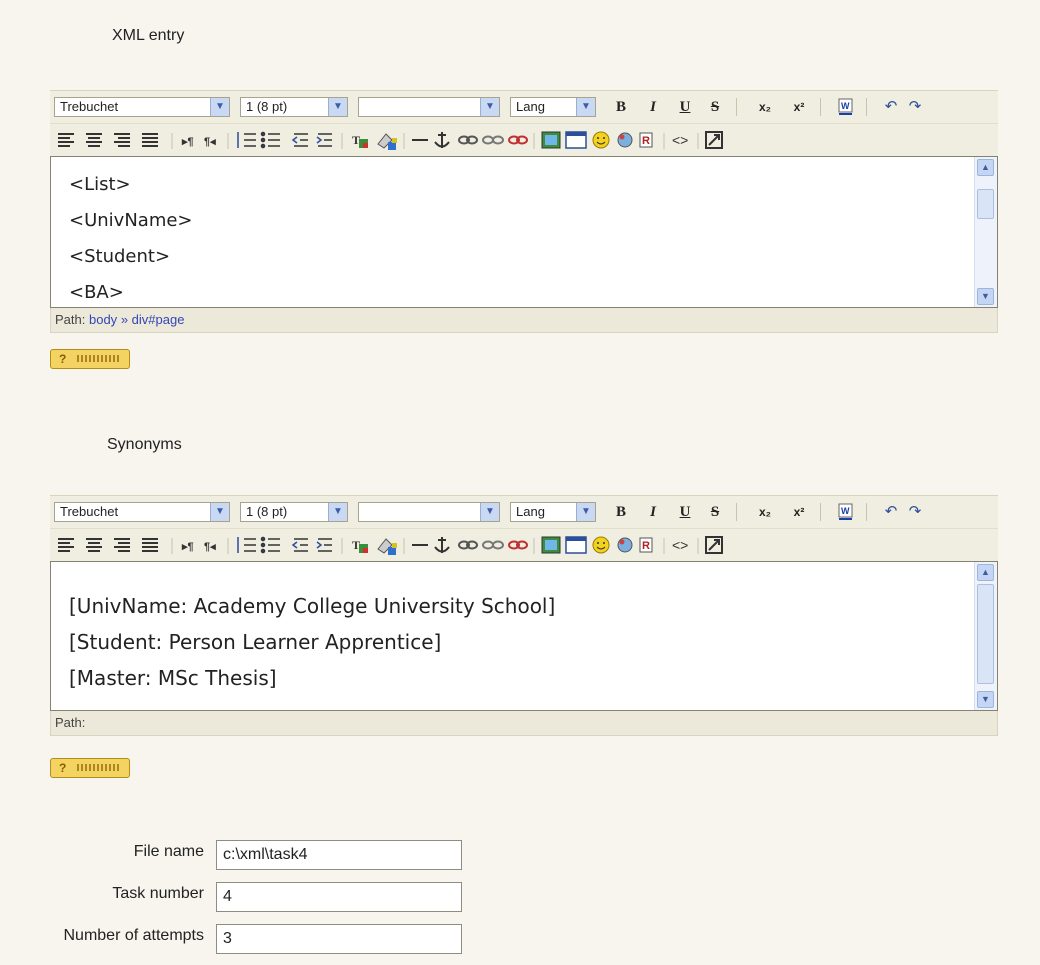 This screenshot has height=965, width=1040. I want to click on language-value: Lang, so click(530, 511).